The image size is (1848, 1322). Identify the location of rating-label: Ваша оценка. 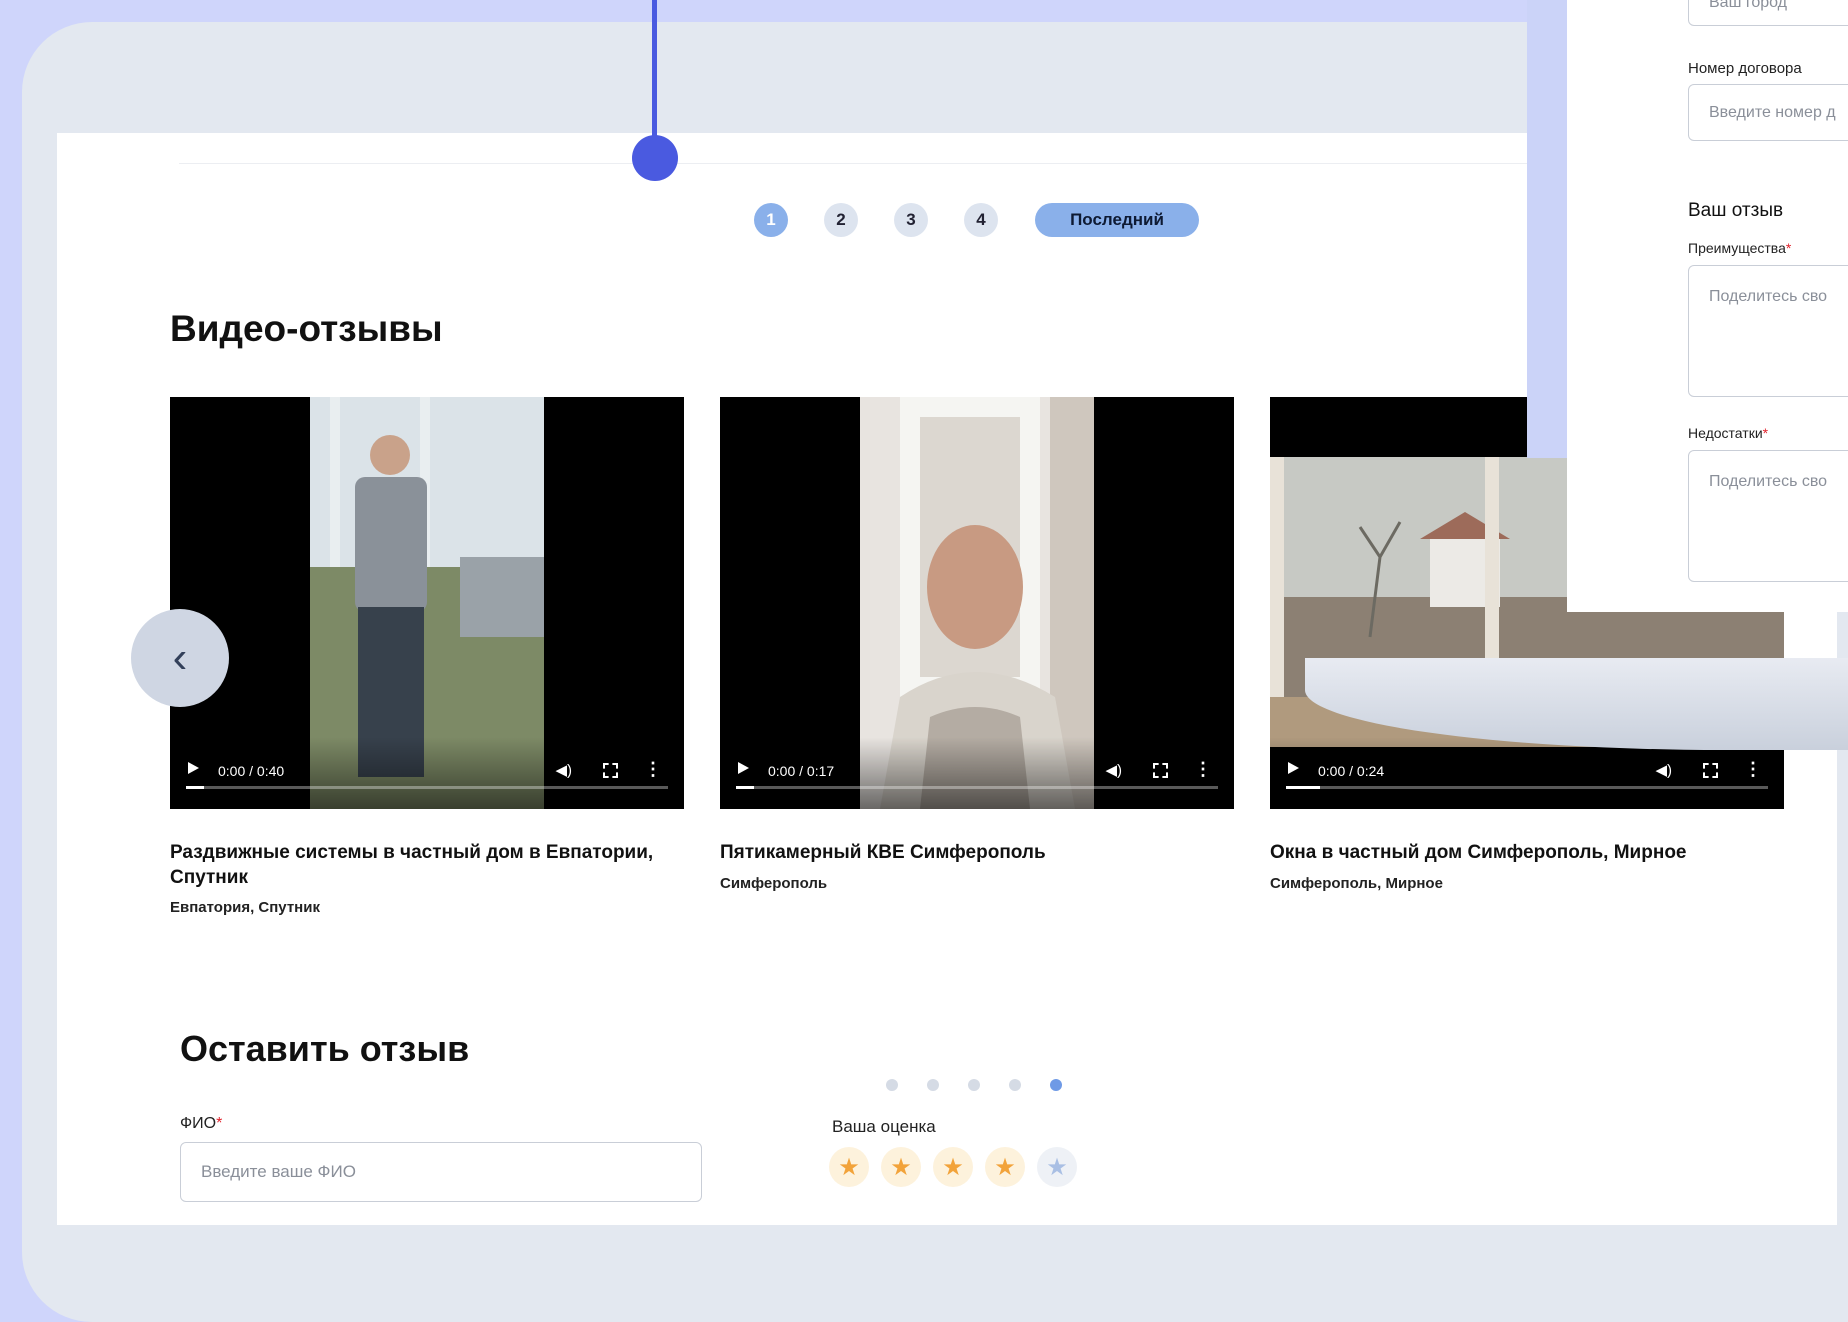
(884, 1126).